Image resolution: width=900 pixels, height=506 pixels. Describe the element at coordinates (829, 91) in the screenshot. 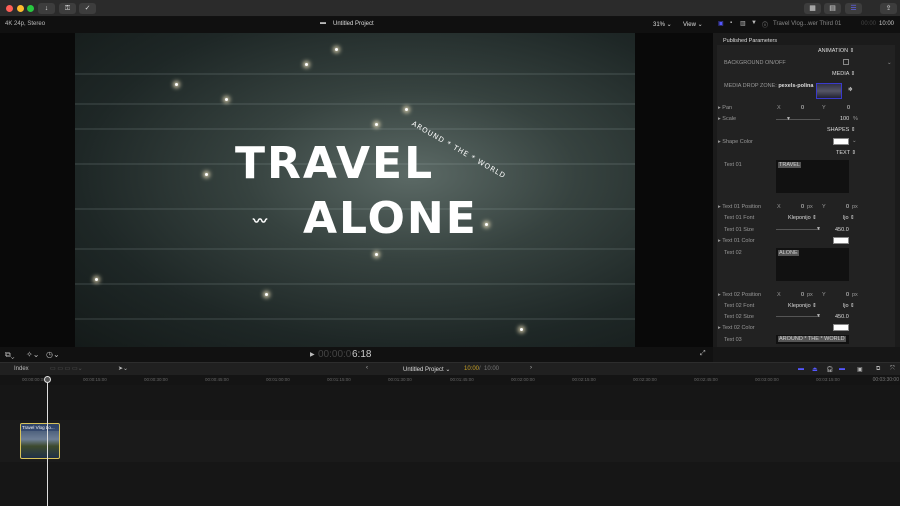

I see `media-drop-thumbnail` at that location.